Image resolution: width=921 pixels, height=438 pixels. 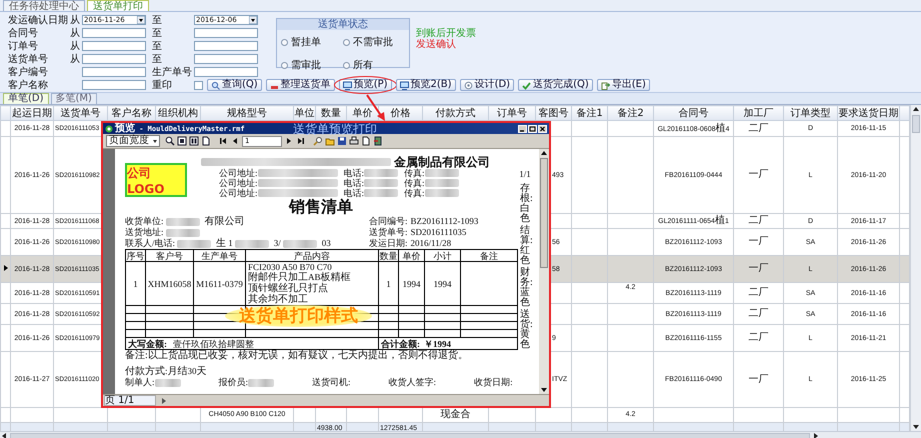 I want to click on checkbox, so click(x=198, y=85).